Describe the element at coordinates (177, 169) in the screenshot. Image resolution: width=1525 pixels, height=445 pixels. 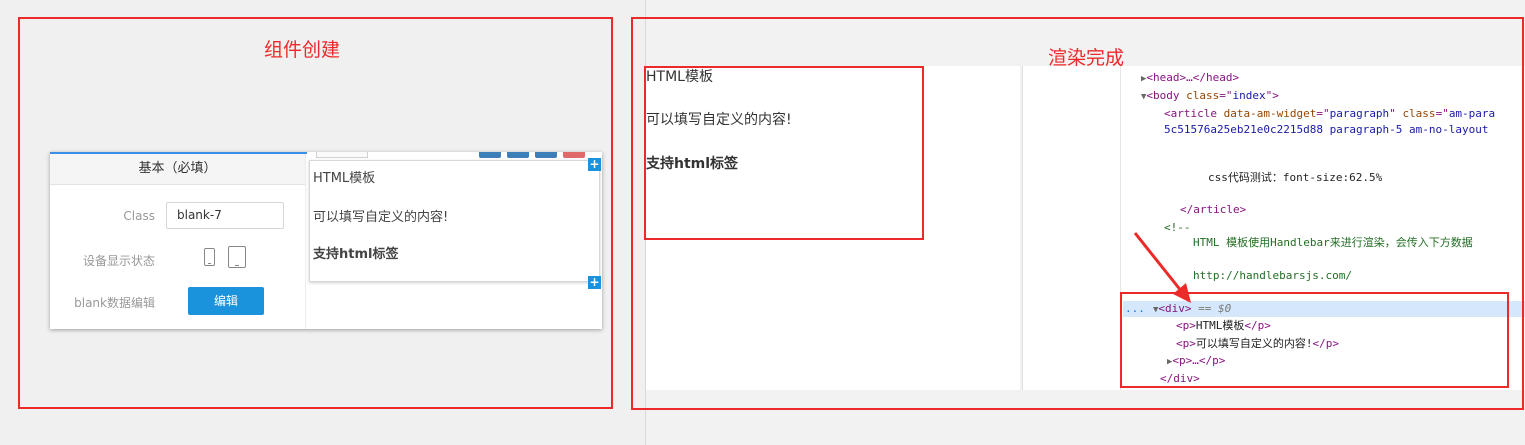
I see `panel-title: 基本（必填）` at that location.